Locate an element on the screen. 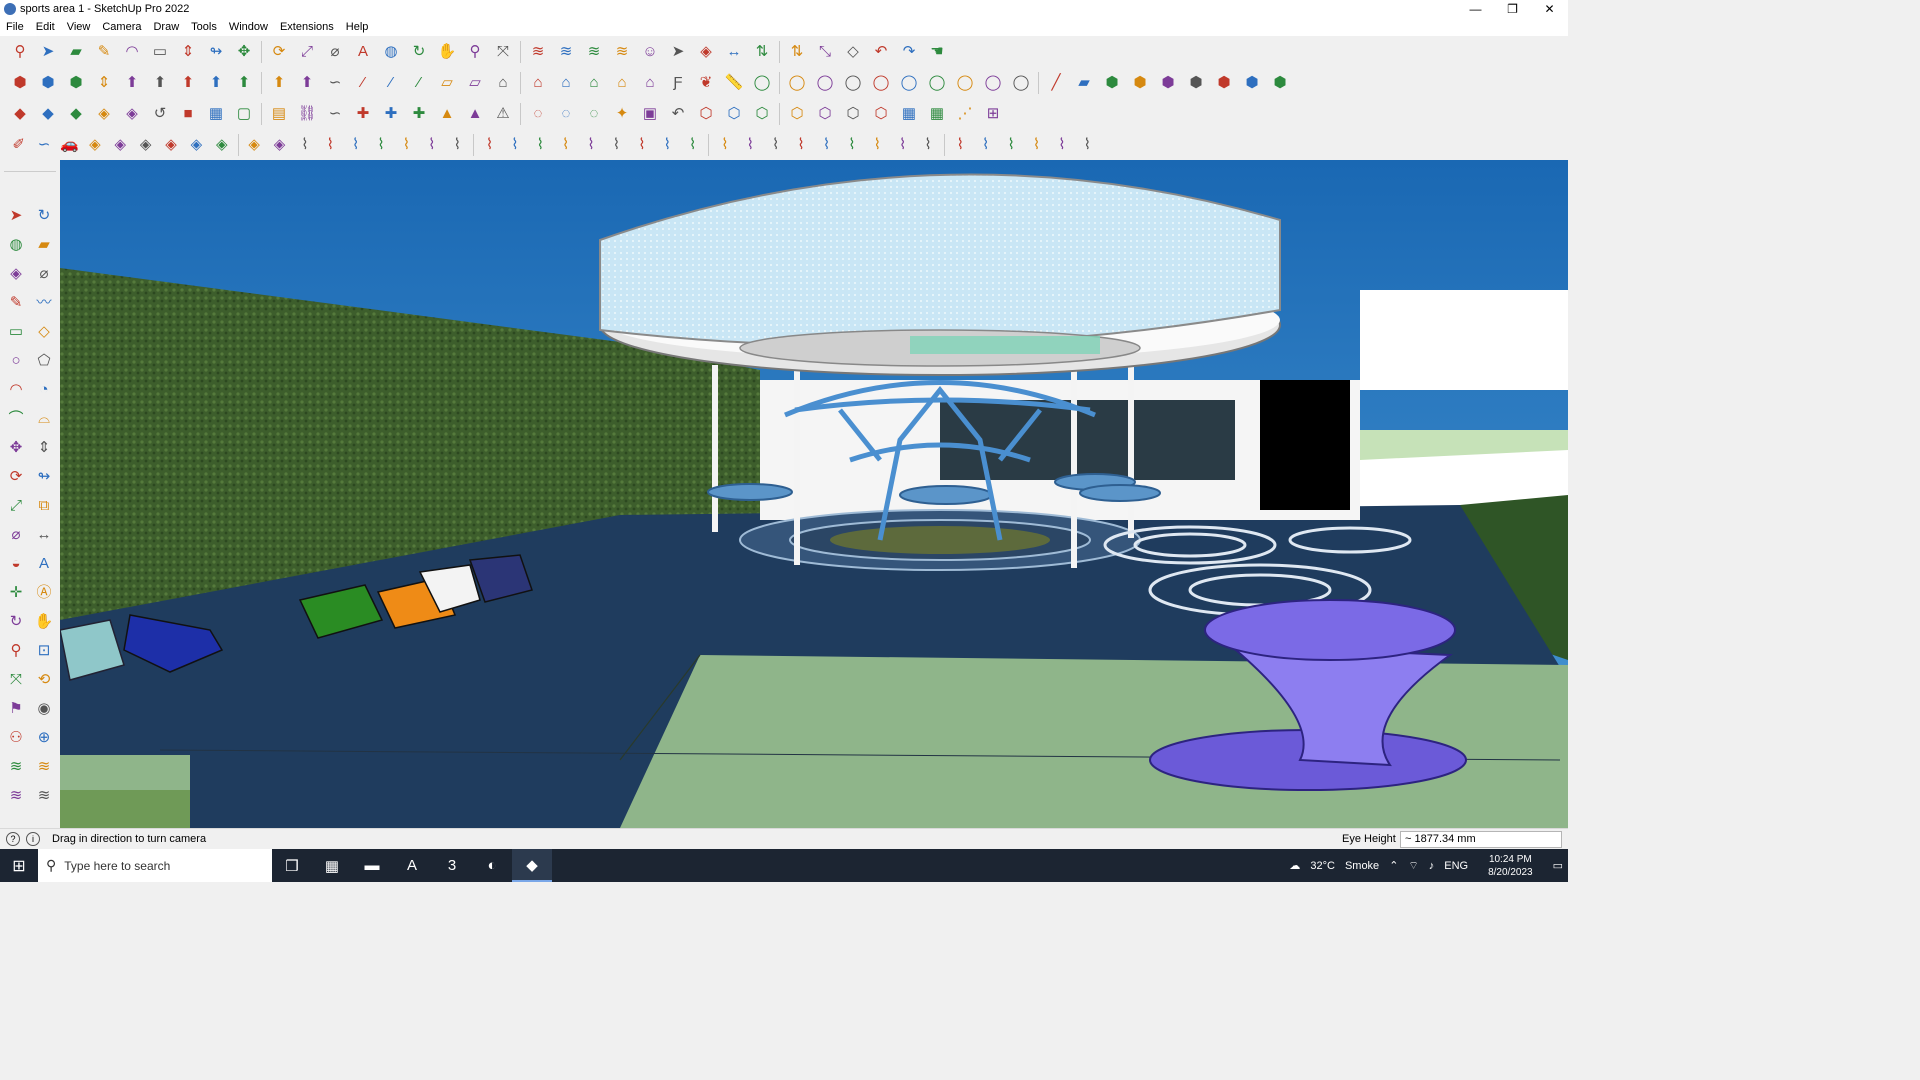 The height and width of the screenshot is (1080, 1920). network-icon: ⌔ is located at coordinates (1413, 866).